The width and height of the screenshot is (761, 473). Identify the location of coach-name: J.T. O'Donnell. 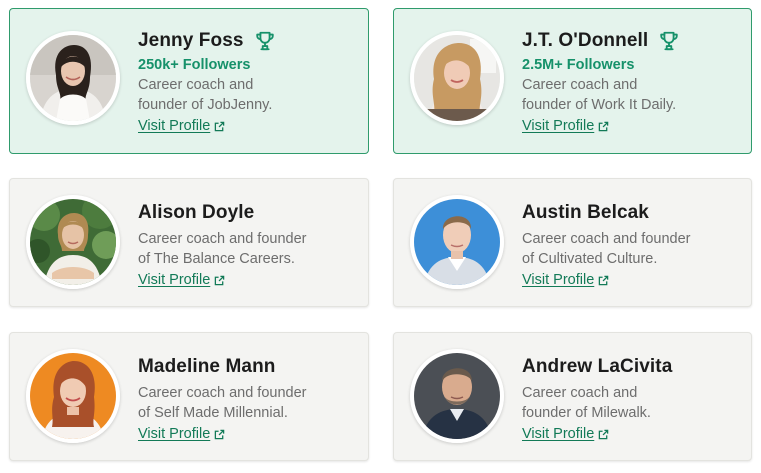
(585, 40).